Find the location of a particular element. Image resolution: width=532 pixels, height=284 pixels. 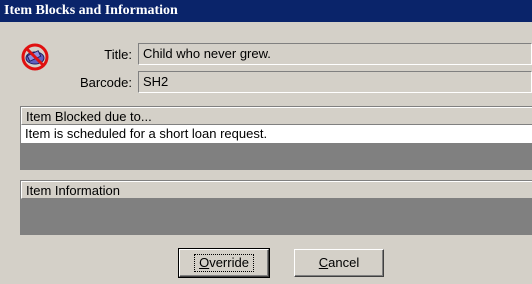

dialog-titlebar: Item Blocks and Information is located at coordinates (266, 11).